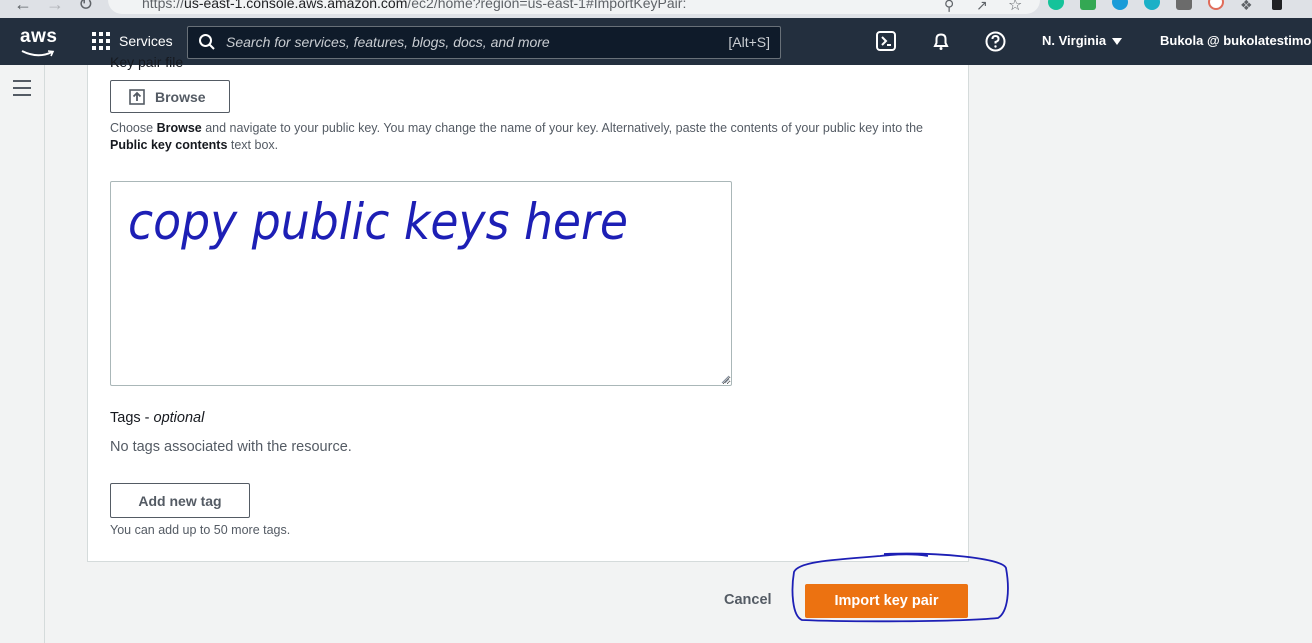  What do you see at coordinates (725, 379) in the screenshot?
I see `resize-grip-icon` at bounding box center [725, 379].